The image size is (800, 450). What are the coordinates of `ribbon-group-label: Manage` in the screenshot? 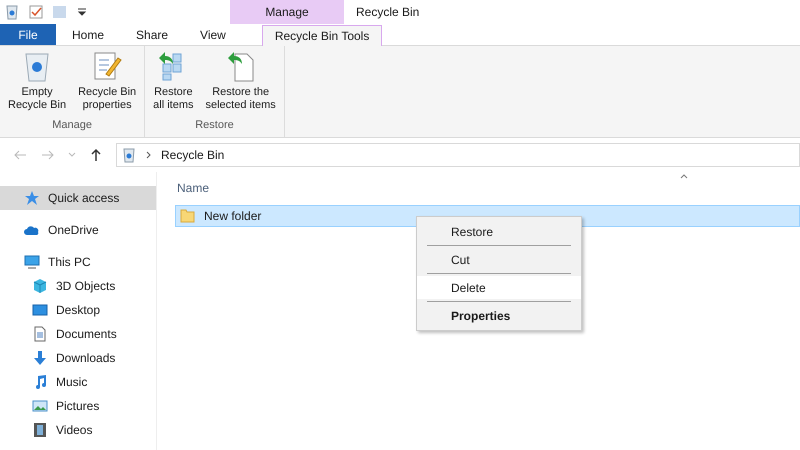 It's located at (72, 125).